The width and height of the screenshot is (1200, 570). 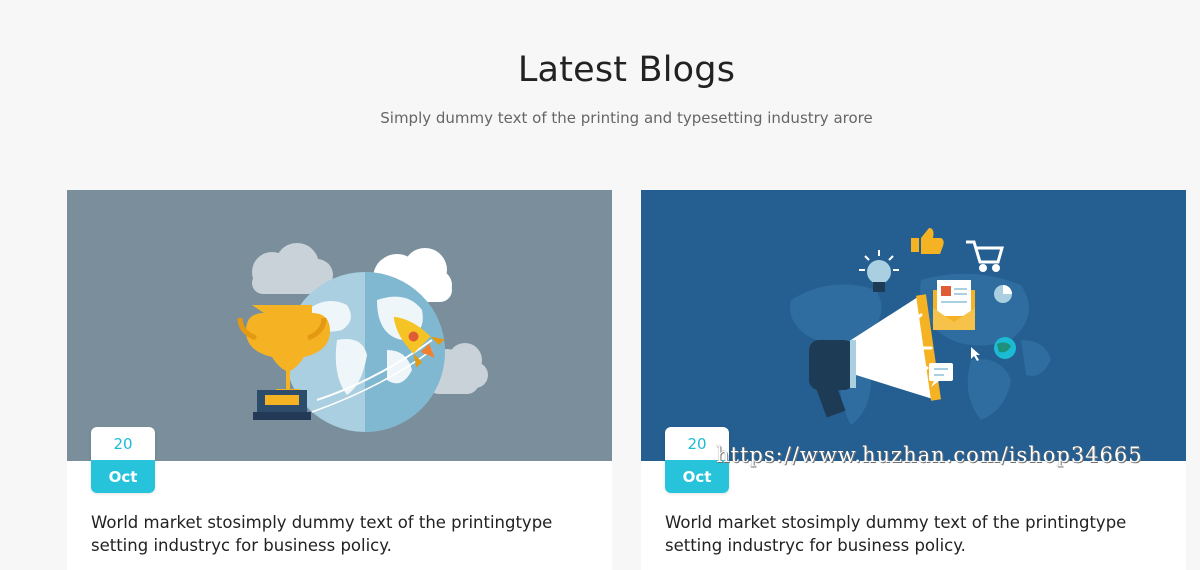 What do you see at coordinates (920, 326) in the screenshot?
I see `megaphone-marketing-icon` at bounding box center [920, 326].